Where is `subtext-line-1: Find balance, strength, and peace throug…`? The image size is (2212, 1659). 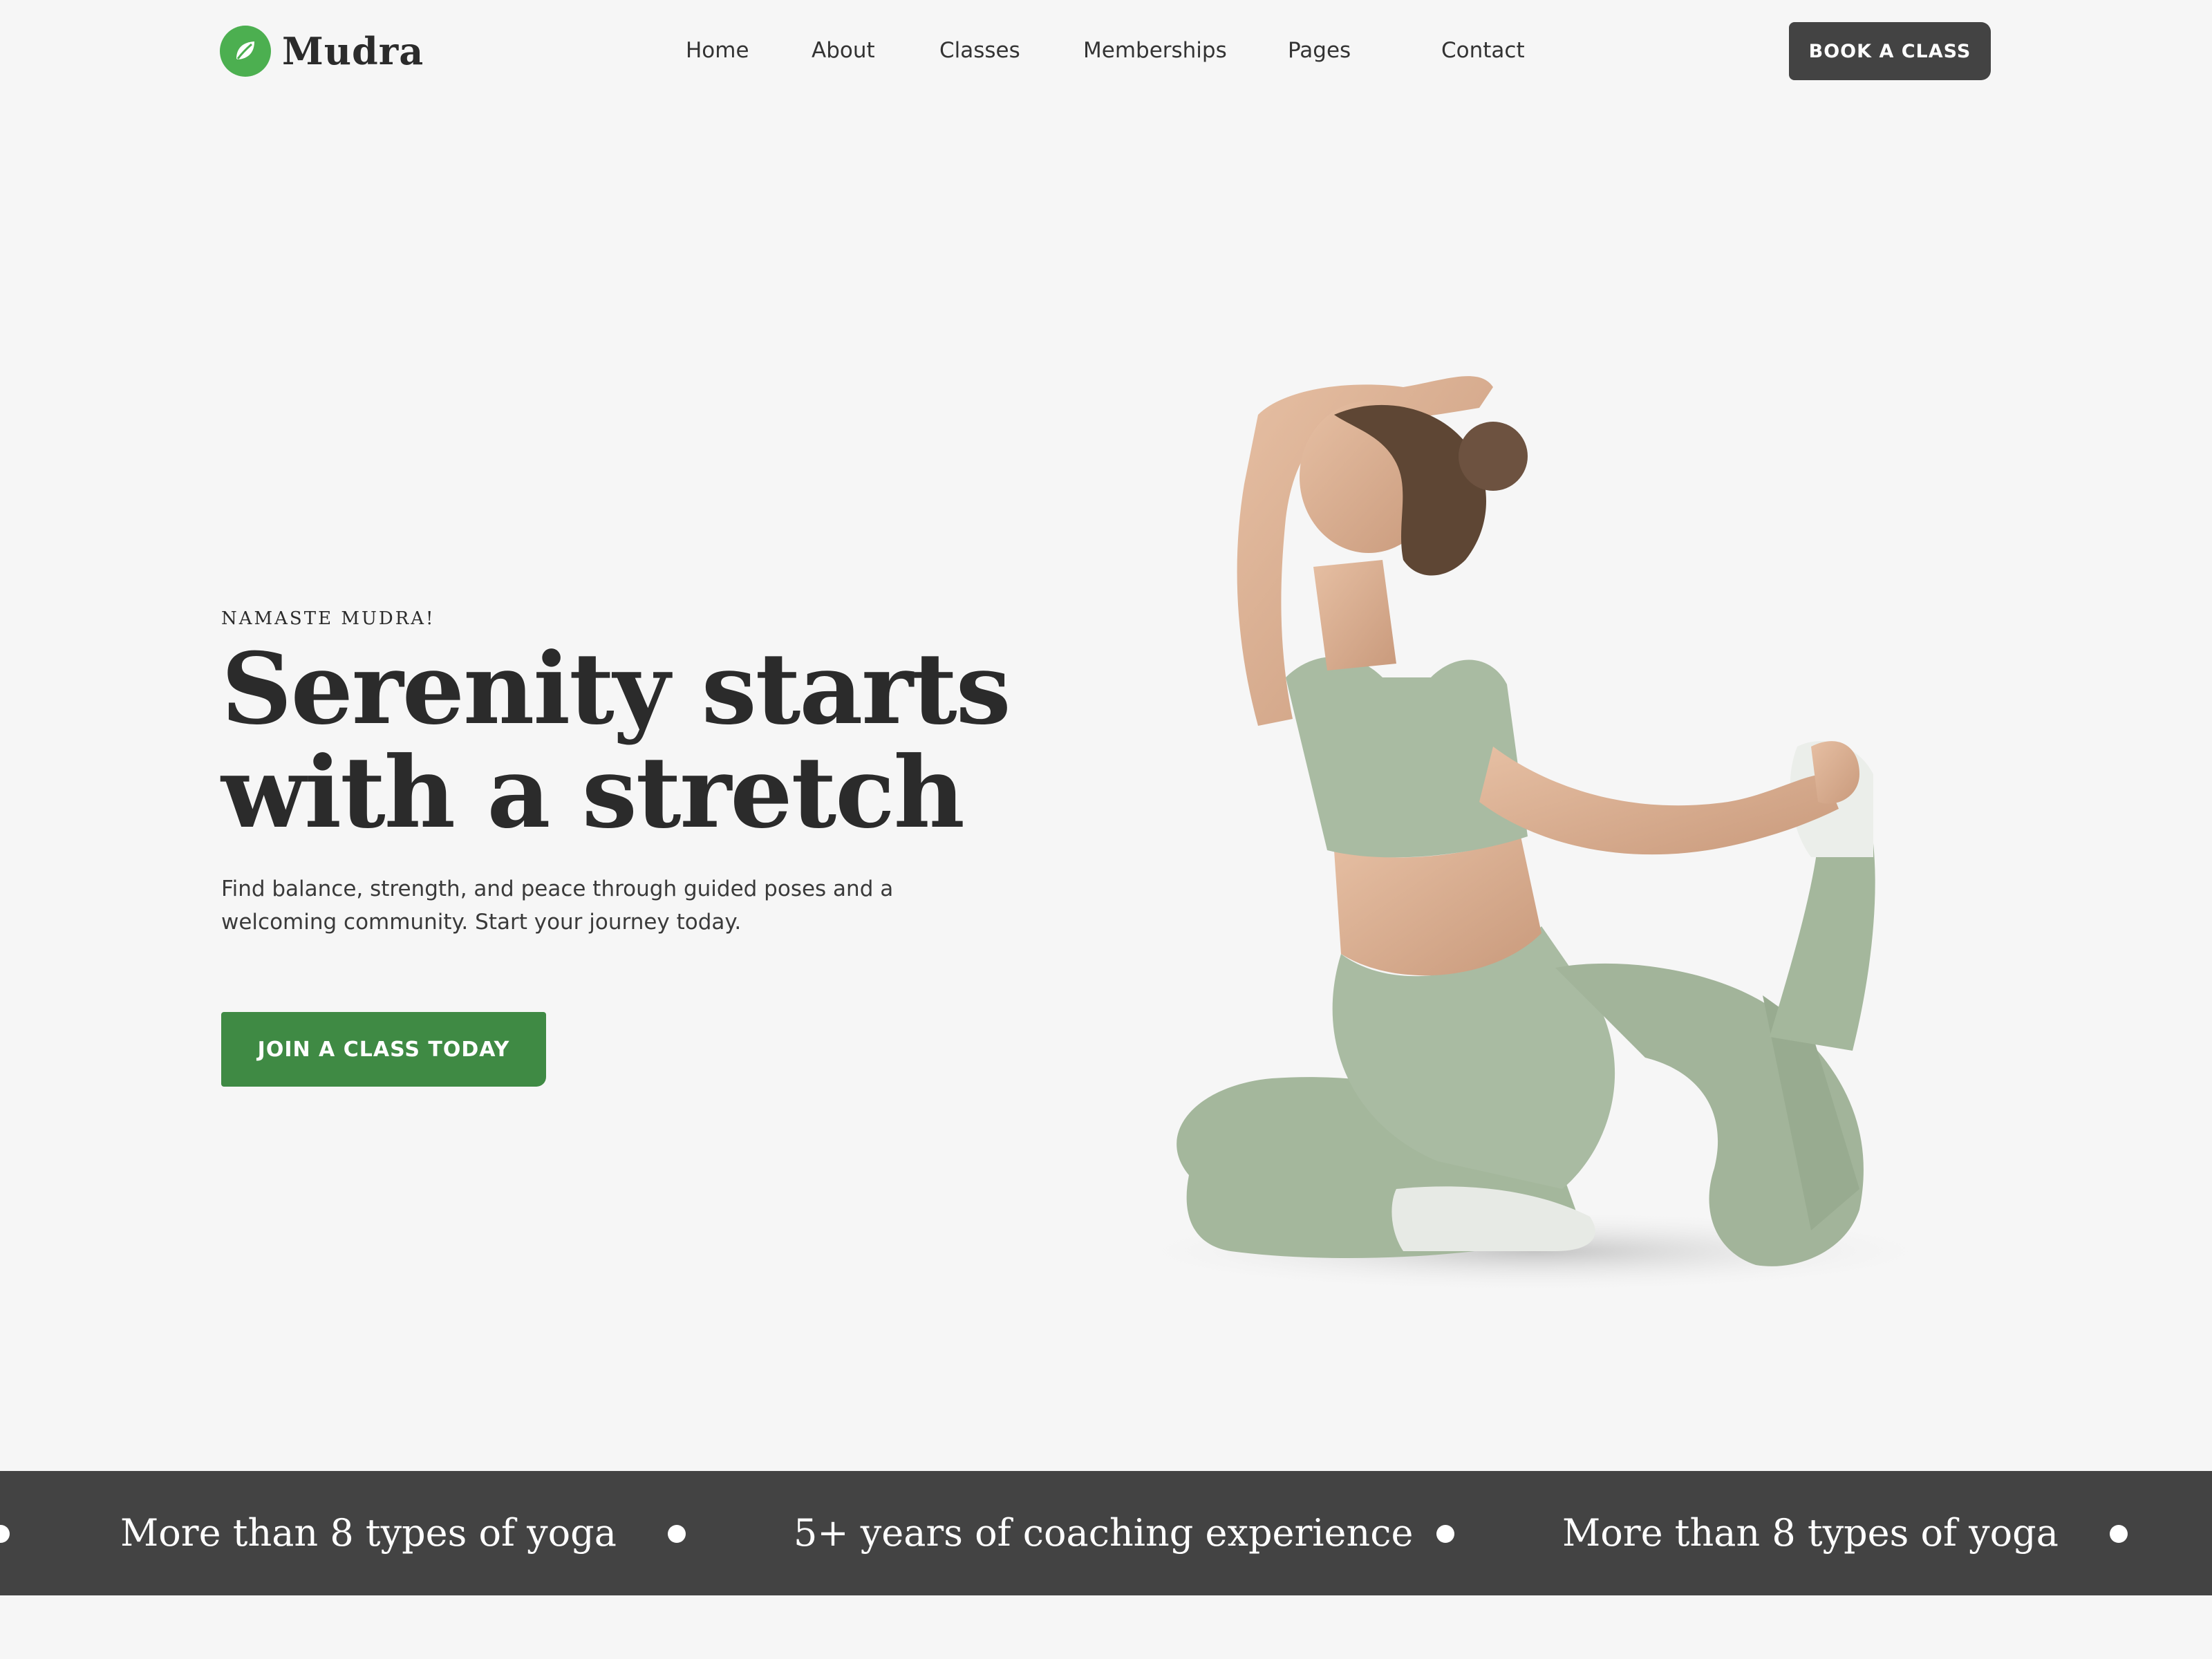
subtext-line-1: Find balance, strength, and peace throug… is located at coordinates (557, 889).